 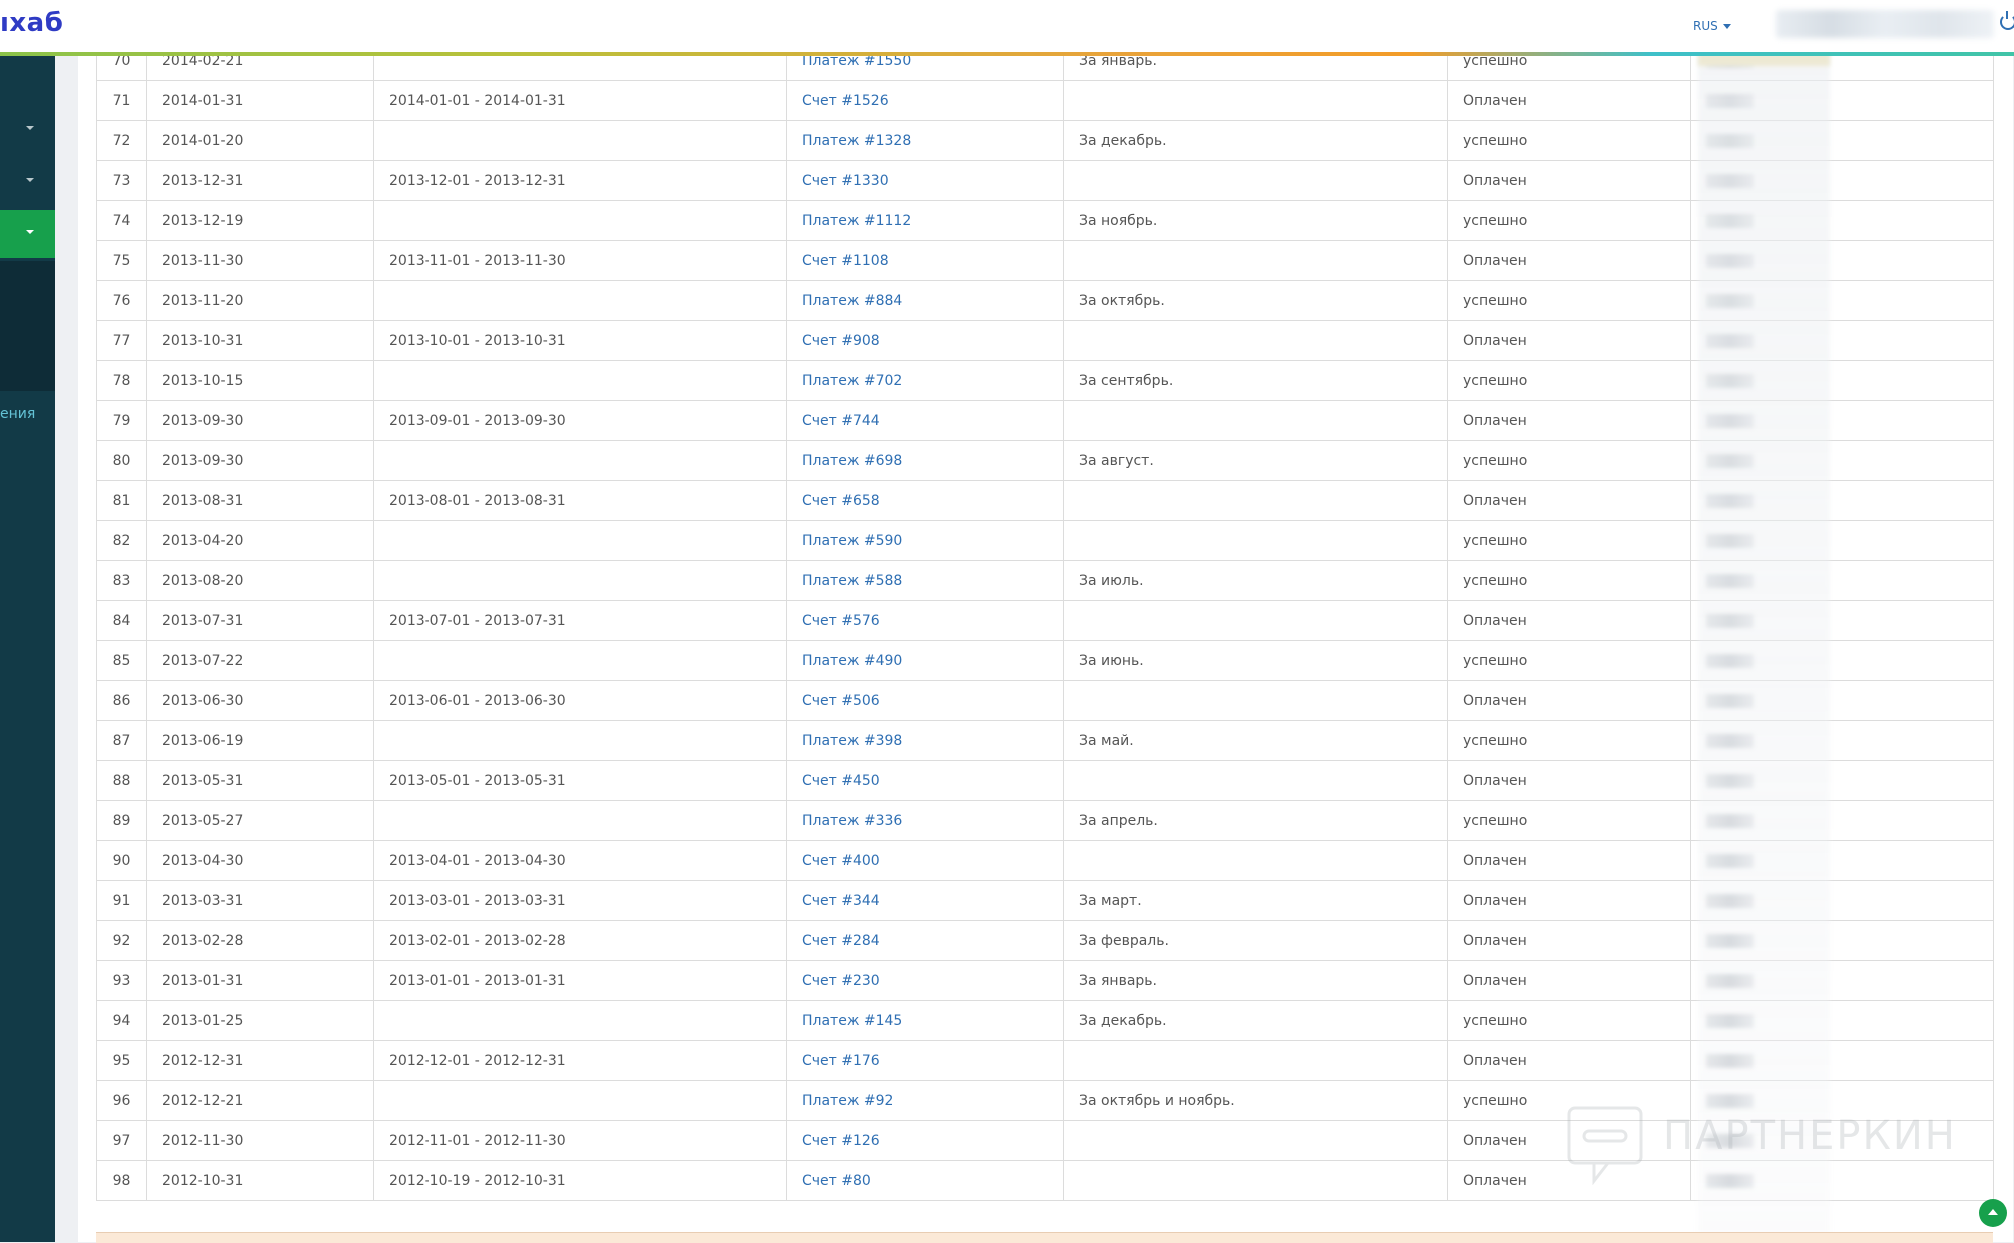 I want to click on table-row: 83 2013-08-20 Платеж #588 За июль. успешно, so click(x=1045, y=580).